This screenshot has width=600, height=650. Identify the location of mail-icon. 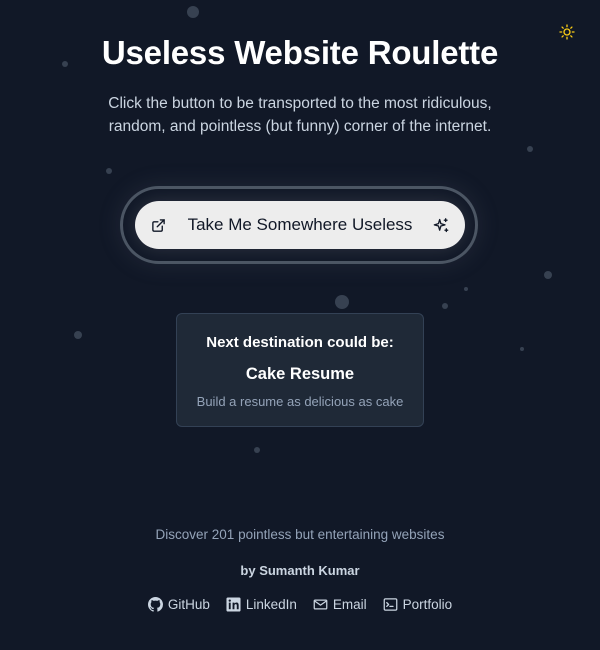
(320, 604).